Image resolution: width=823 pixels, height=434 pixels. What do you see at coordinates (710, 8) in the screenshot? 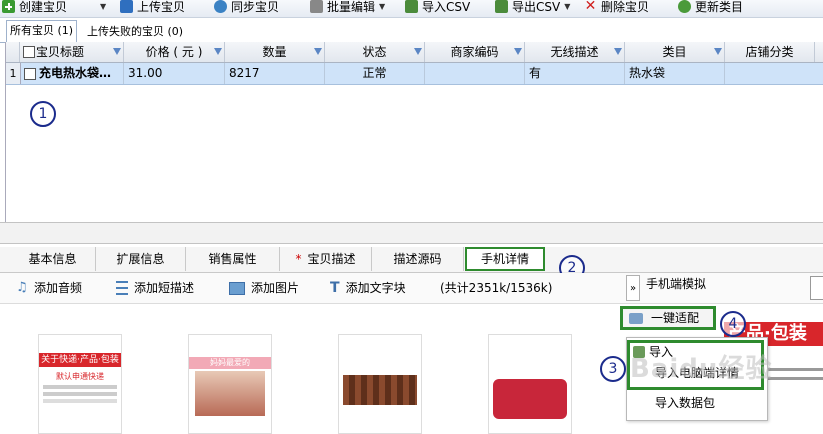
I see `update-category-button: 更新类目` at bounding box center [710, 8].